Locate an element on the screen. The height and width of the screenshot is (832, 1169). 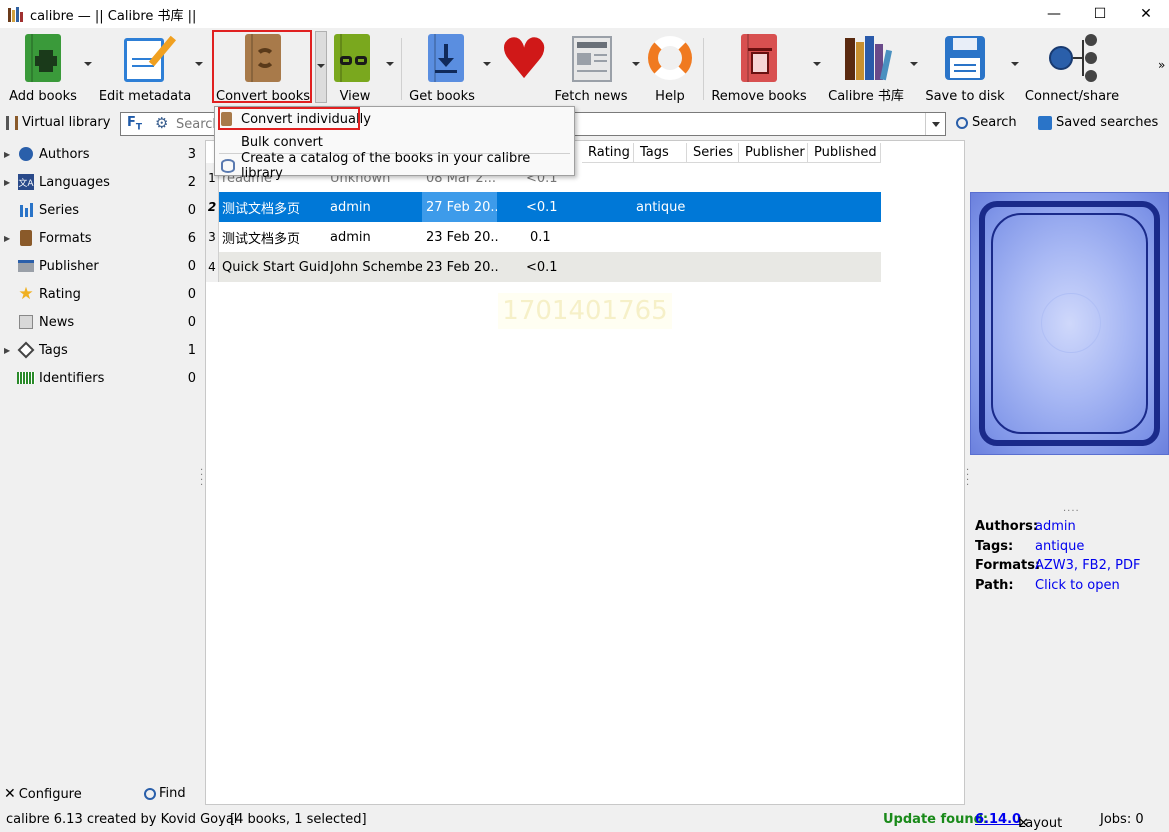
save-to-disk-button: Save to disk is located at coordinates (965, 67).